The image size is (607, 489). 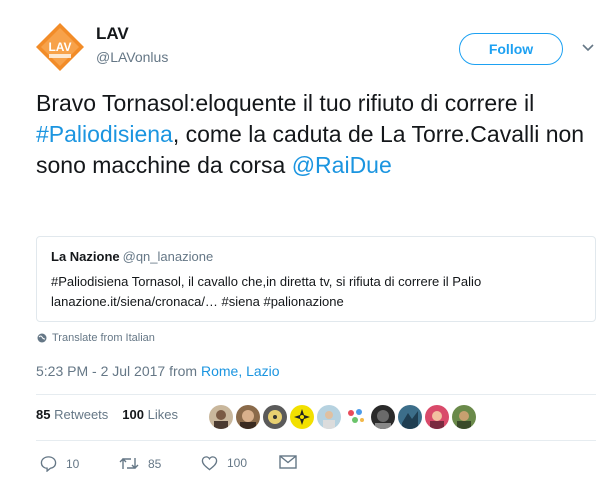 I want to click on follow-button: Follow, so click(x=511, y=49).